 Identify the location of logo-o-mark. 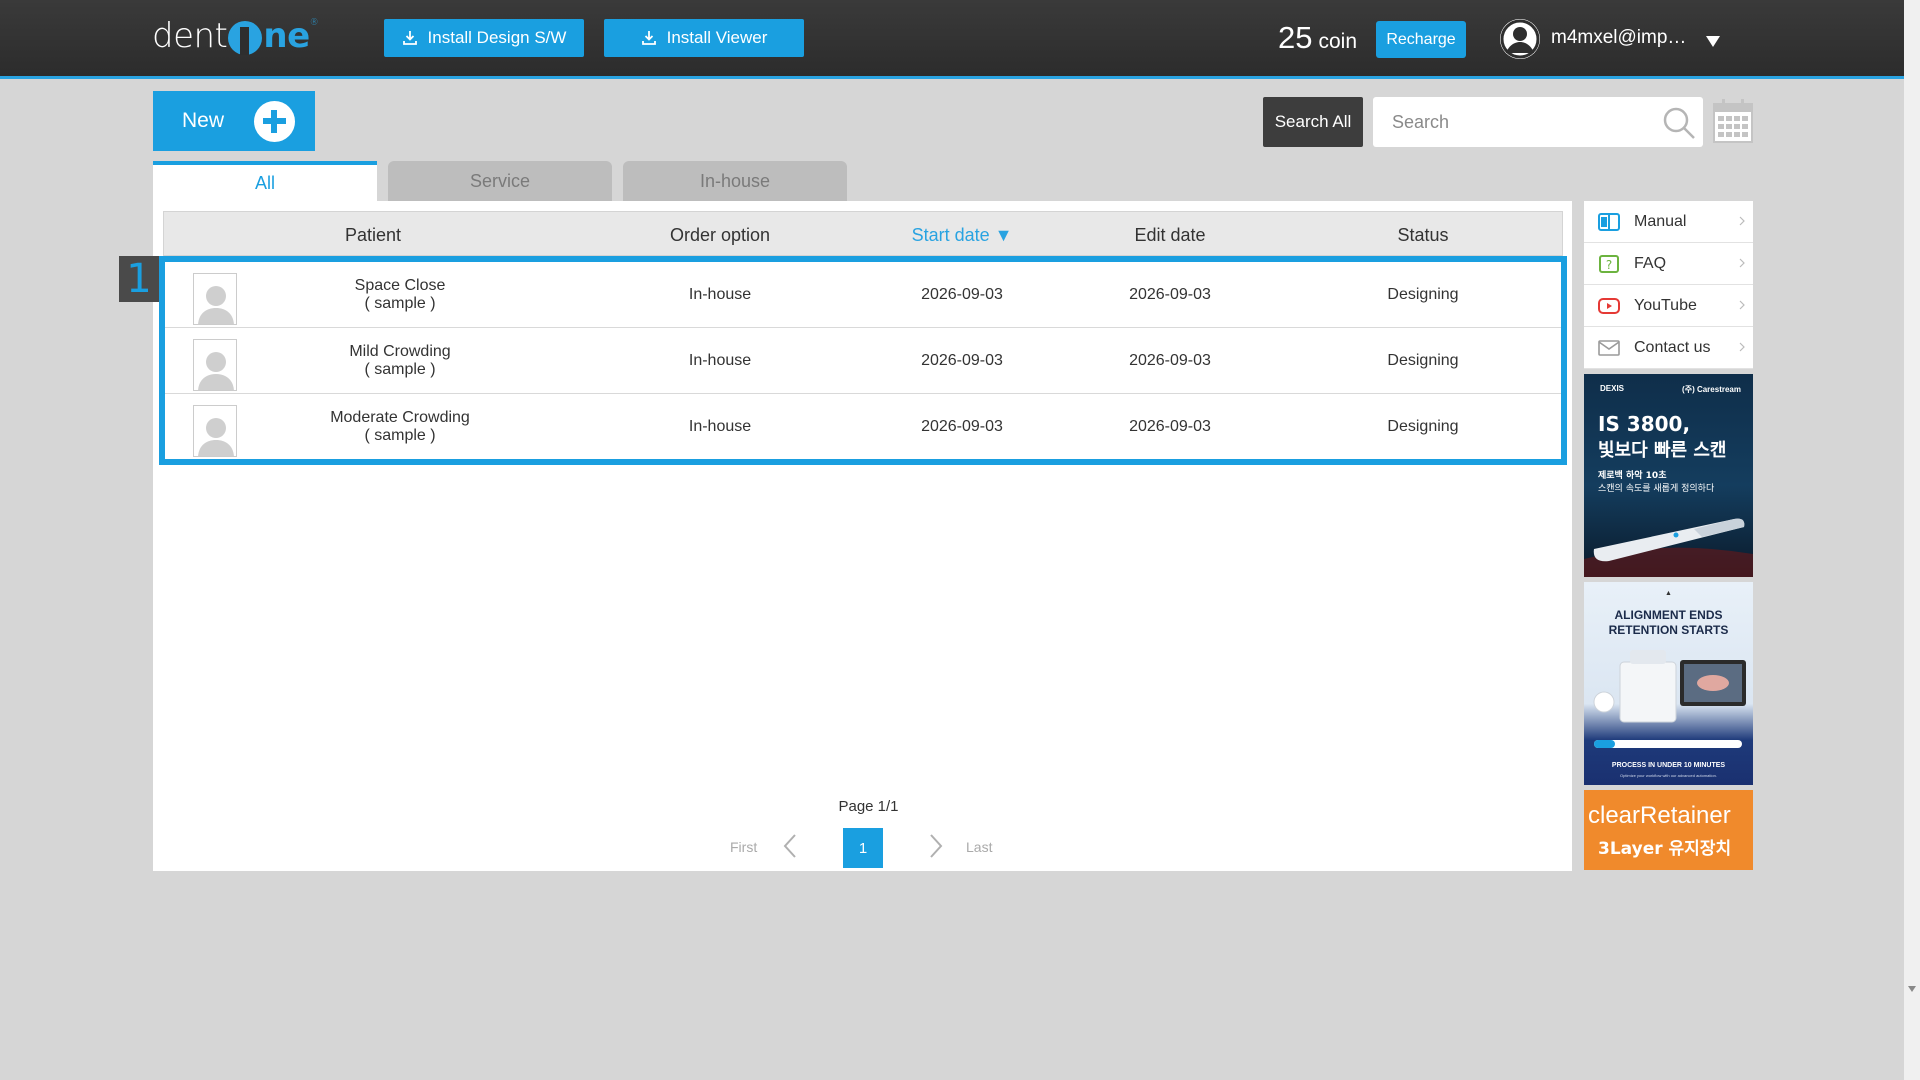
(245, 38).